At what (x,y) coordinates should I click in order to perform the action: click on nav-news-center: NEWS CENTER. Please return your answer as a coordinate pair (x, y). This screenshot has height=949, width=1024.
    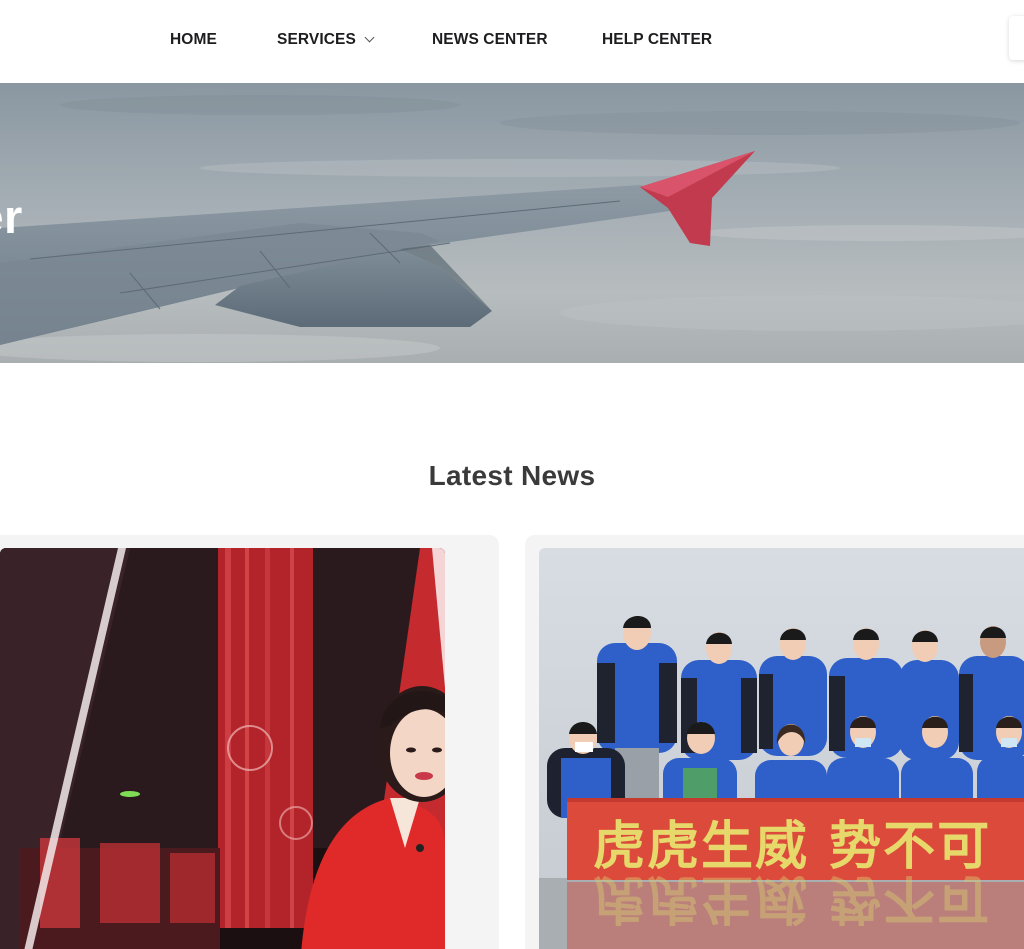
    Looking at the image, I should click on (490, 40).